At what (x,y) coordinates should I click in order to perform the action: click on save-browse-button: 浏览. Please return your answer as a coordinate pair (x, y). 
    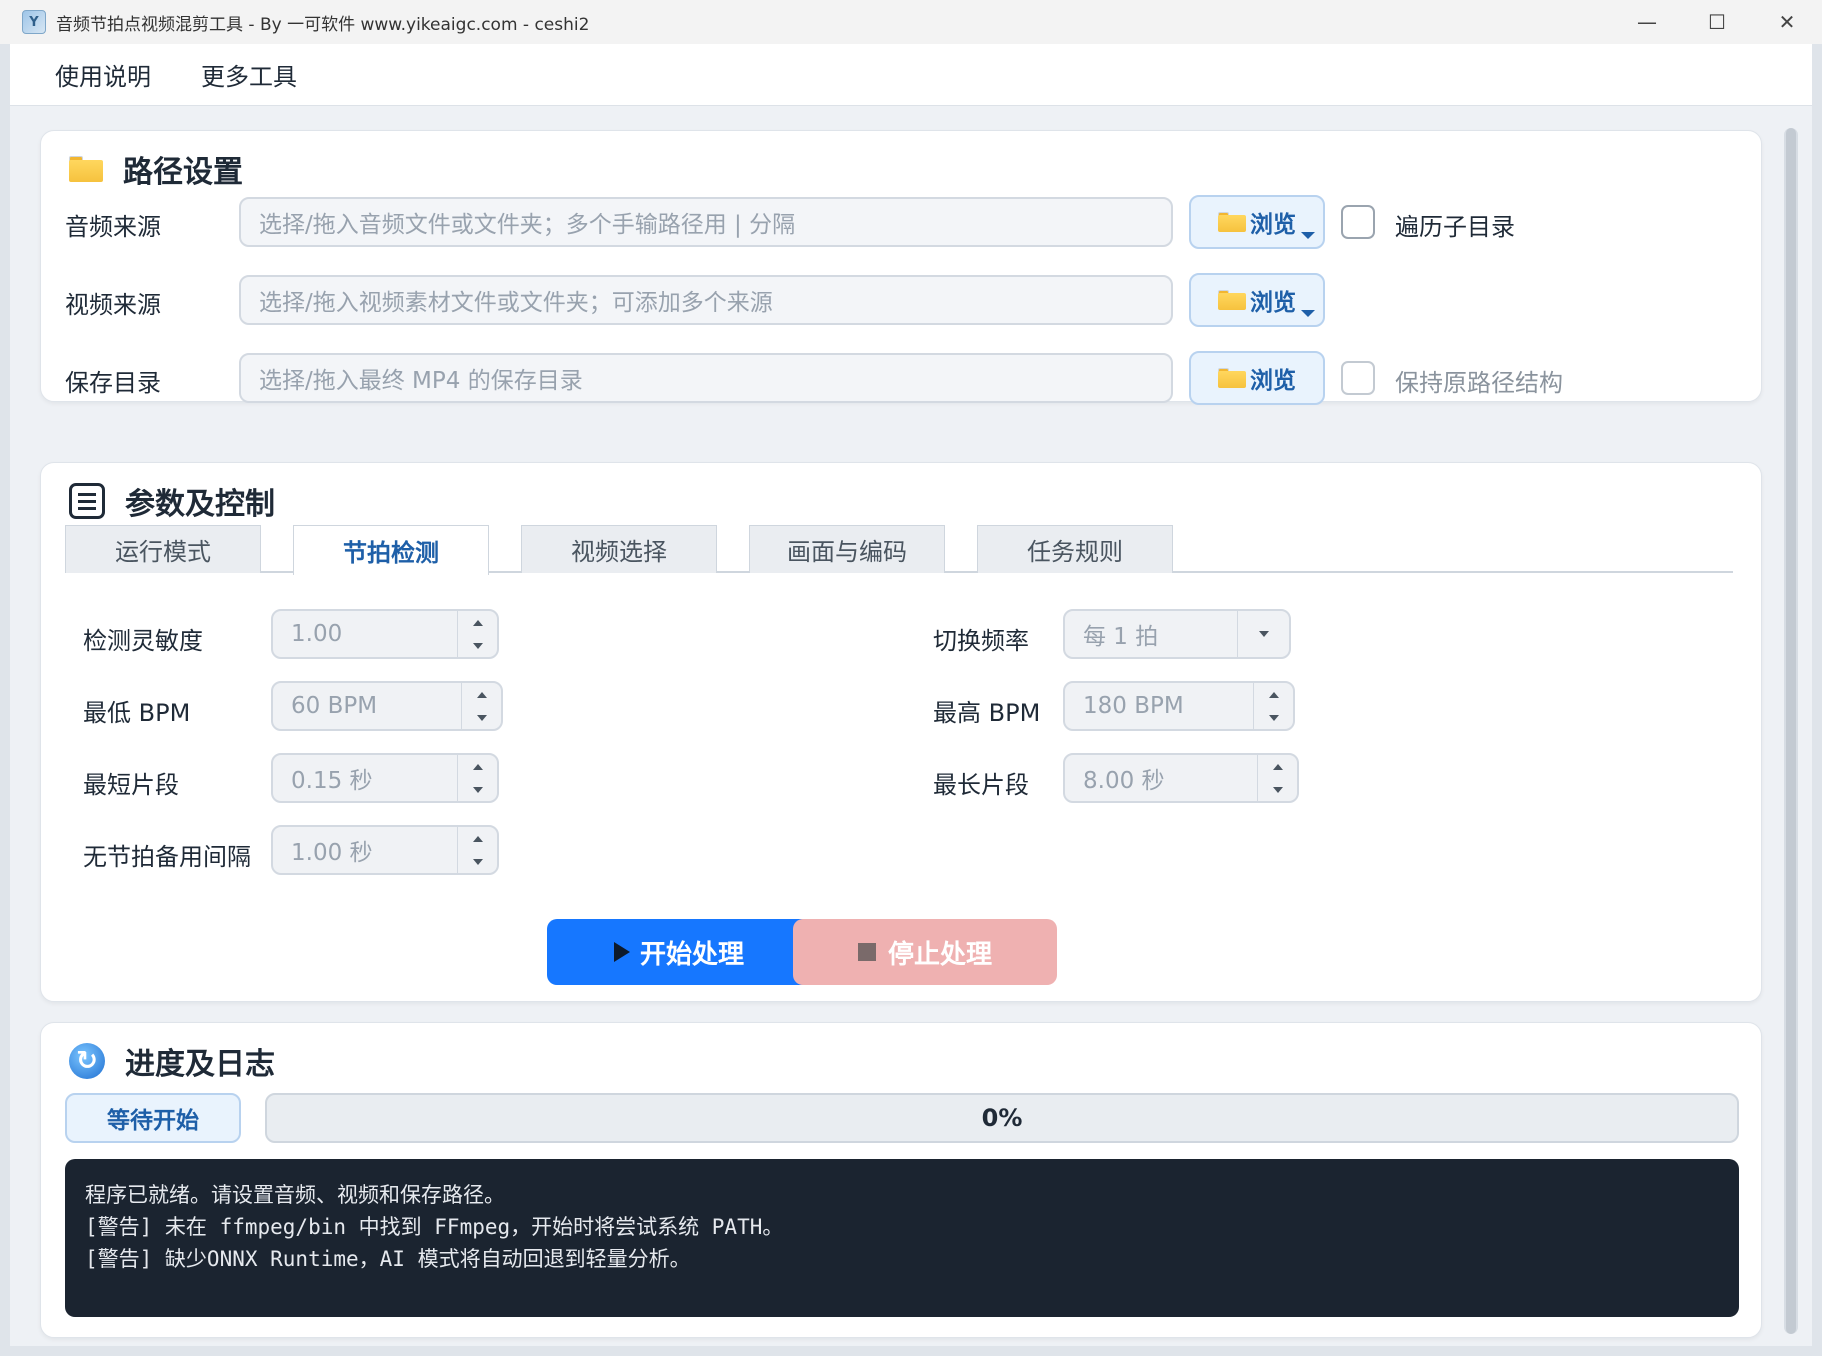
    Looking at the image, I should click on (1257, 378).